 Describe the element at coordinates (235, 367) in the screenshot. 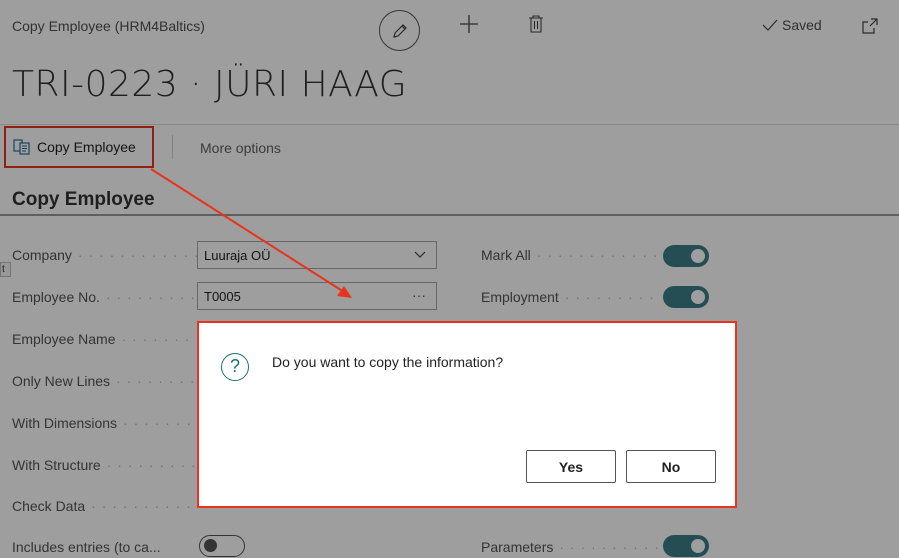

I see `question-icon: ?` at that location.